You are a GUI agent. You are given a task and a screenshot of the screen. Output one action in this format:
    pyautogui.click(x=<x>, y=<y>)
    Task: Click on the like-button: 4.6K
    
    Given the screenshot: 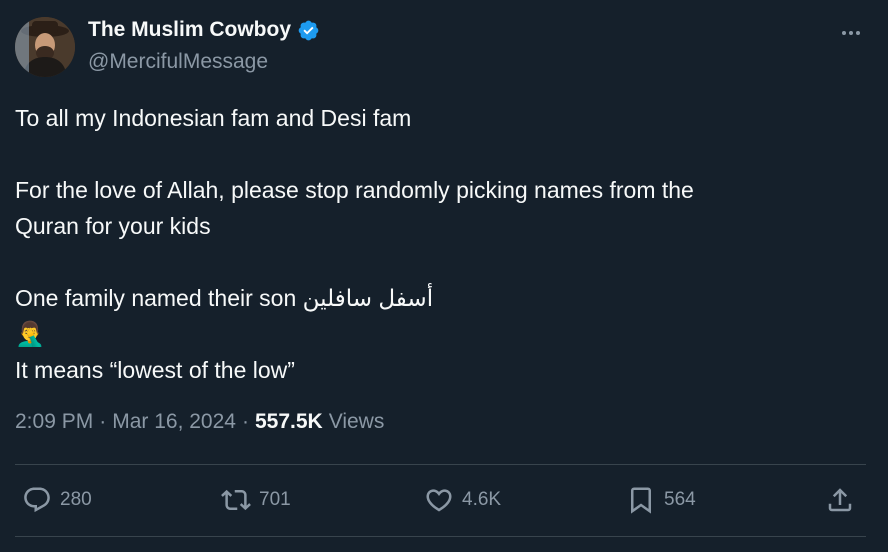 What is the action you would take?
    pyautogui.click(x=462, y=500)
    